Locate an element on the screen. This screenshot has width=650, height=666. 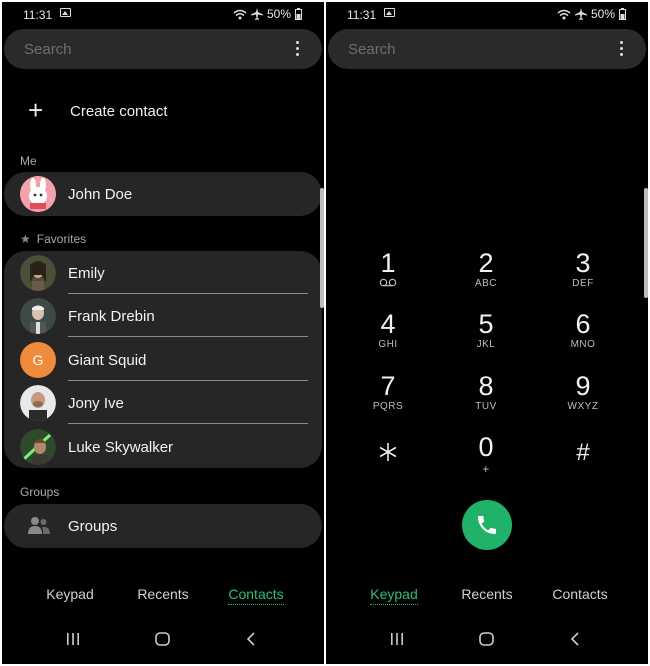
key-digit: 0 is located at coordinates (486, 447).